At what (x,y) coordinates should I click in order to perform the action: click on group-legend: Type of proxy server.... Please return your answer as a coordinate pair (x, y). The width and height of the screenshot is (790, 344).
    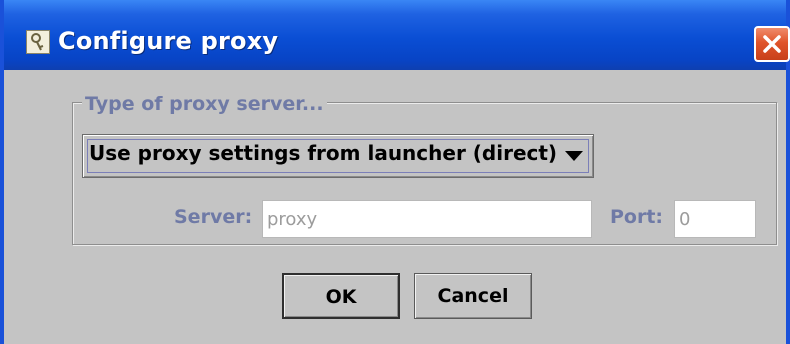
    Looking at the image, I should click on (204, 104).